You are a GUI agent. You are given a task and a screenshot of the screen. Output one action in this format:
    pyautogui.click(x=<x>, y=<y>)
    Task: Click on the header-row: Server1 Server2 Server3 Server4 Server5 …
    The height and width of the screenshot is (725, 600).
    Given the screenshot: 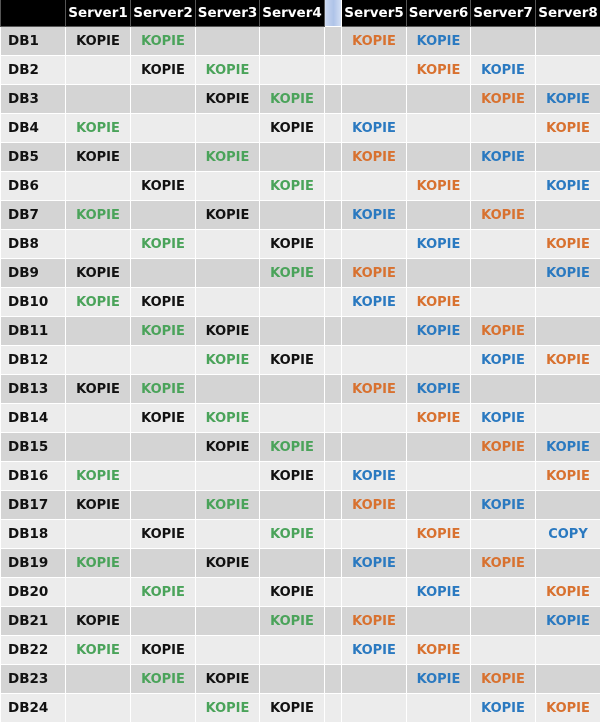 What is the action you would take?
    pyautogui.click(x=300, y=13)
    